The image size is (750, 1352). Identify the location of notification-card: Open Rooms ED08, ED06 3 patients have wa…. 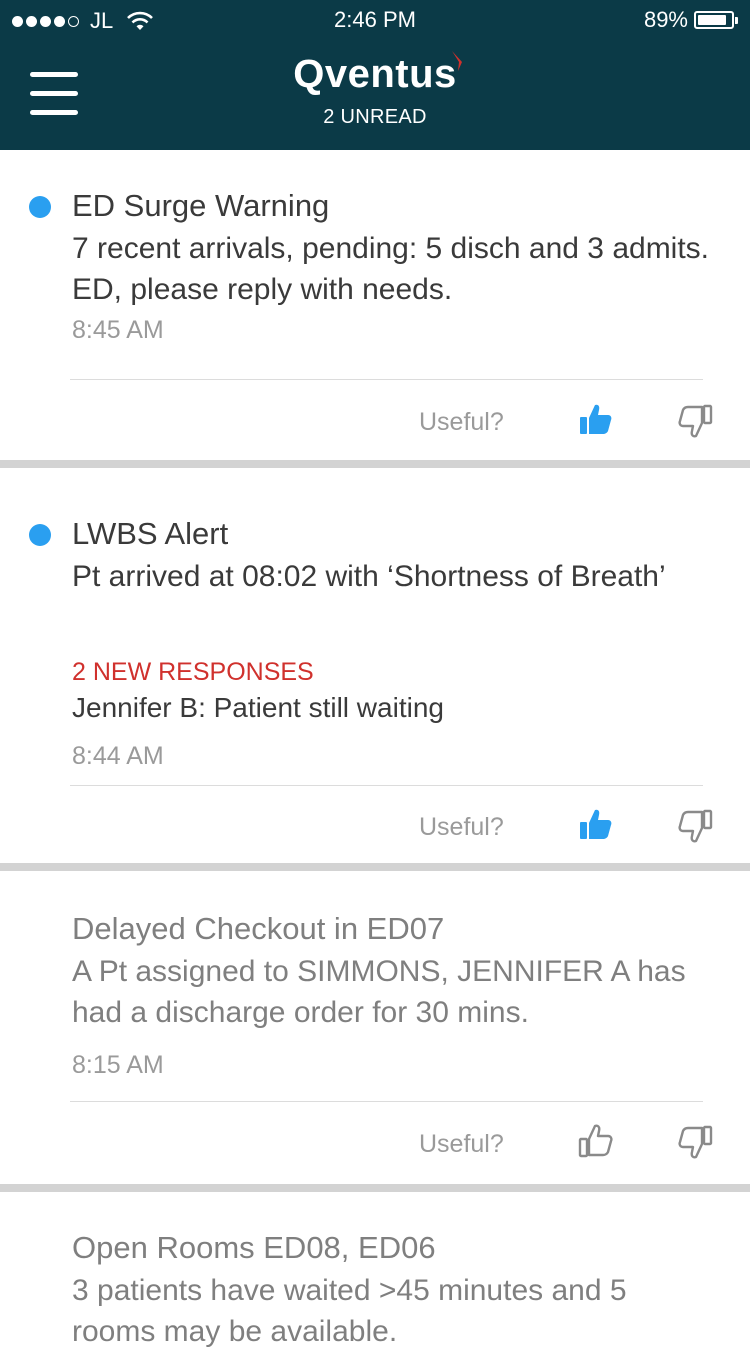
(375, 1272).